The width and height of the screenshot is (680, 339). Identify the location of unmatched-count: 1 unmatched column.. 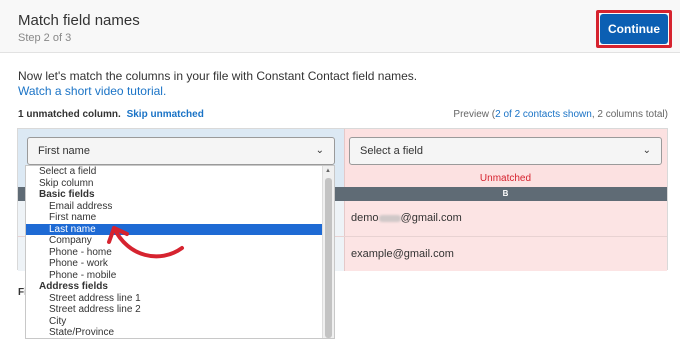
(69, 114).